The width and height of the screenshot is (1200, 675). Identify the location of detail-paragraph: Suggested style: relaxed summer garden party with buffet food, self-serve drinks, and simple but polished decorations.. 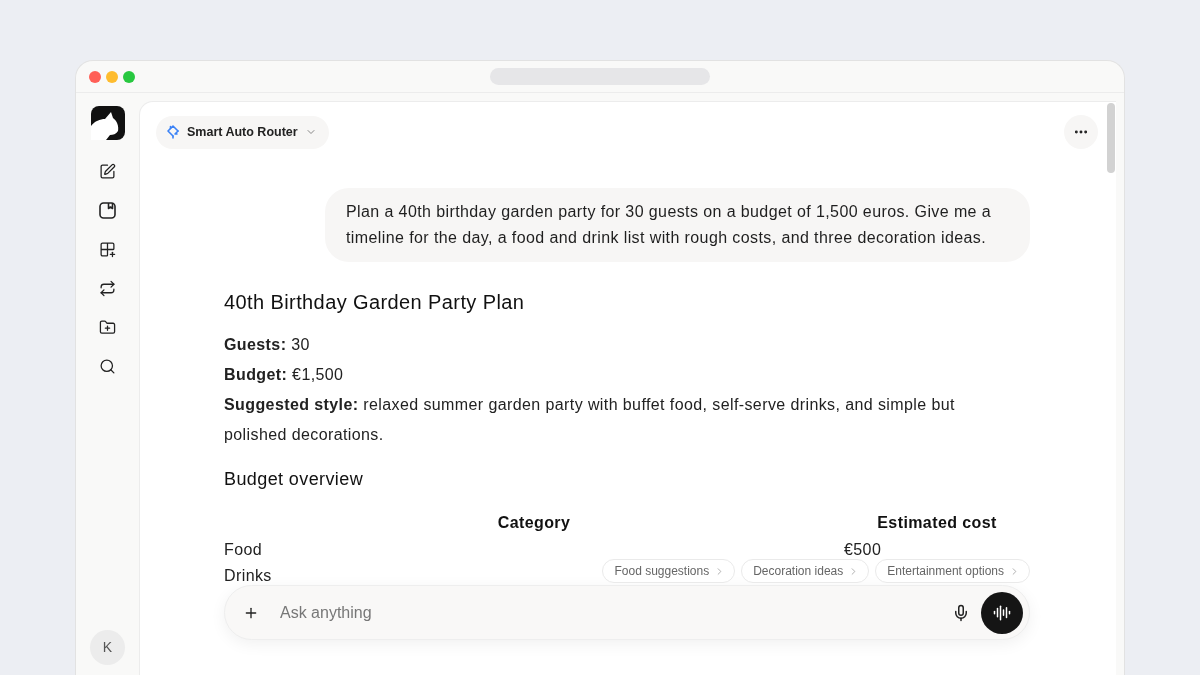
(590, 420).